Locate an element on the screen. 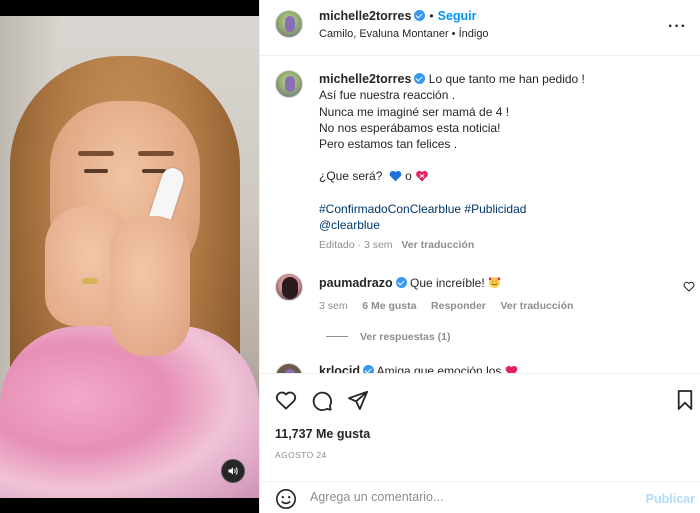 This screenshot has width=700, height=513. save-bookmark-icon is located at coordinates (685, 400).